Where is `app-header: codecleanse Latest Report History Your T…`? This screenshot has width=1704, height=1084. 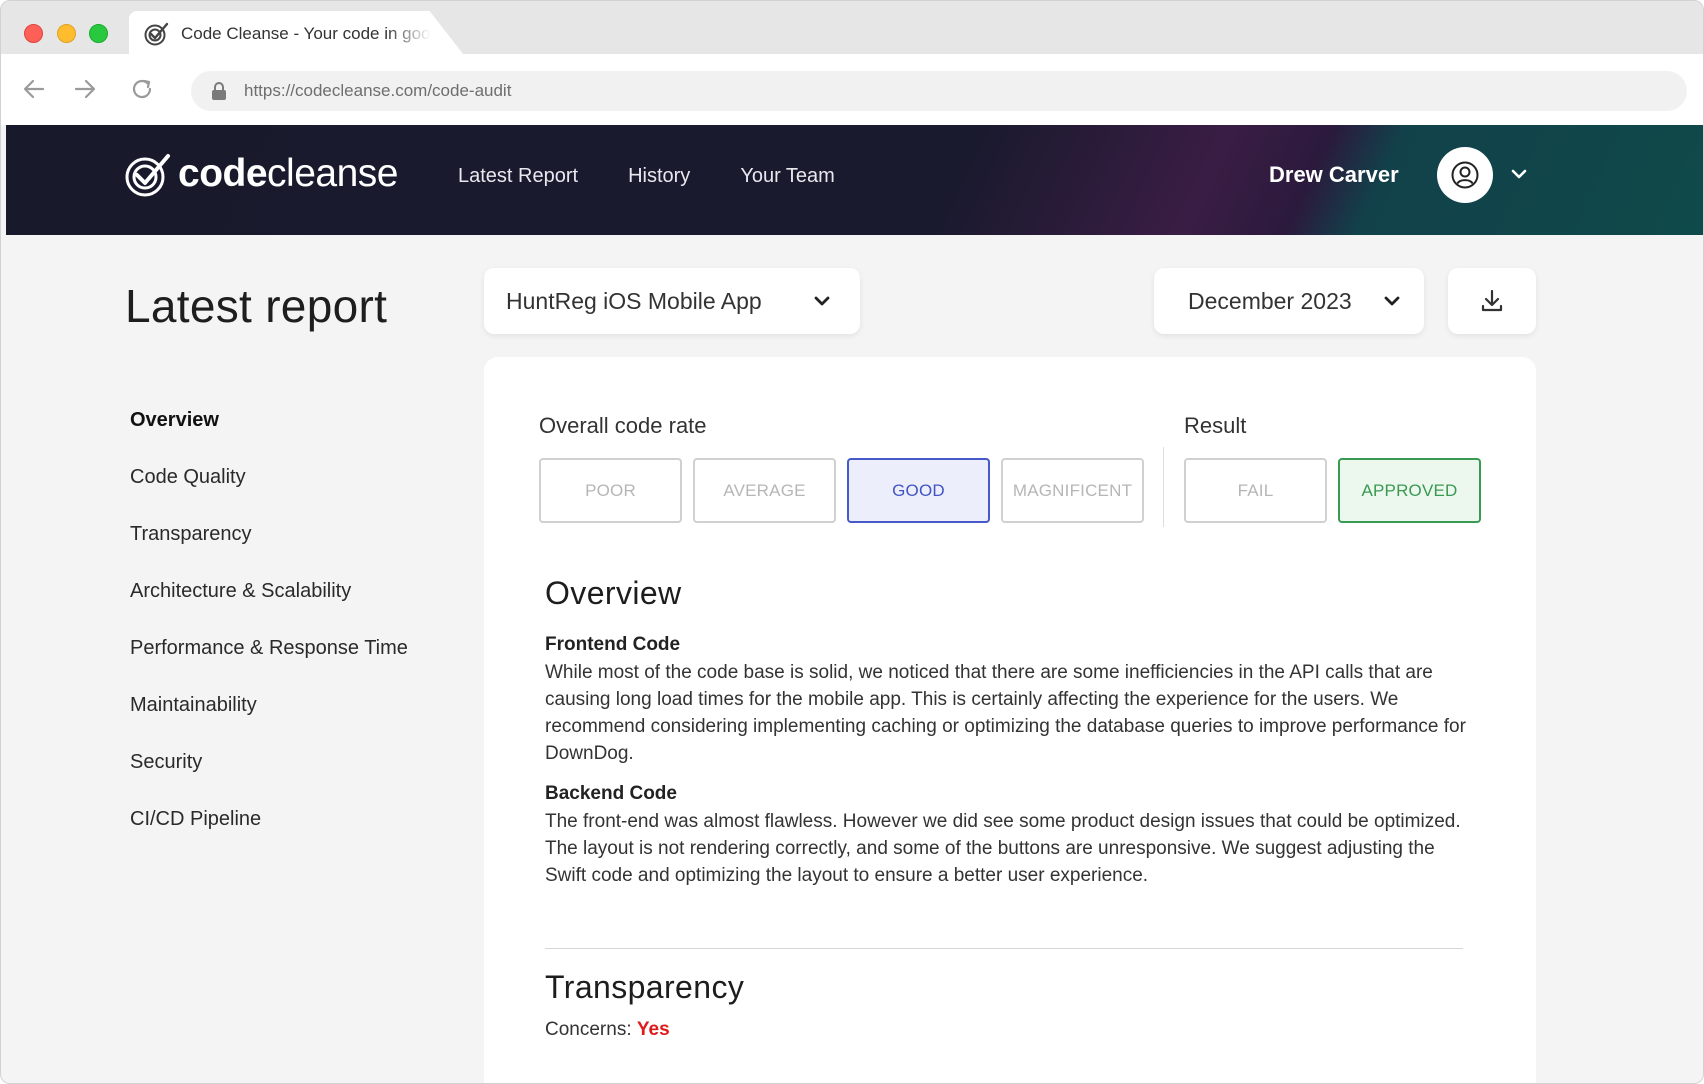
app-header: codecleanse Latest Report History Your T… is located at coordinates (854, 180).